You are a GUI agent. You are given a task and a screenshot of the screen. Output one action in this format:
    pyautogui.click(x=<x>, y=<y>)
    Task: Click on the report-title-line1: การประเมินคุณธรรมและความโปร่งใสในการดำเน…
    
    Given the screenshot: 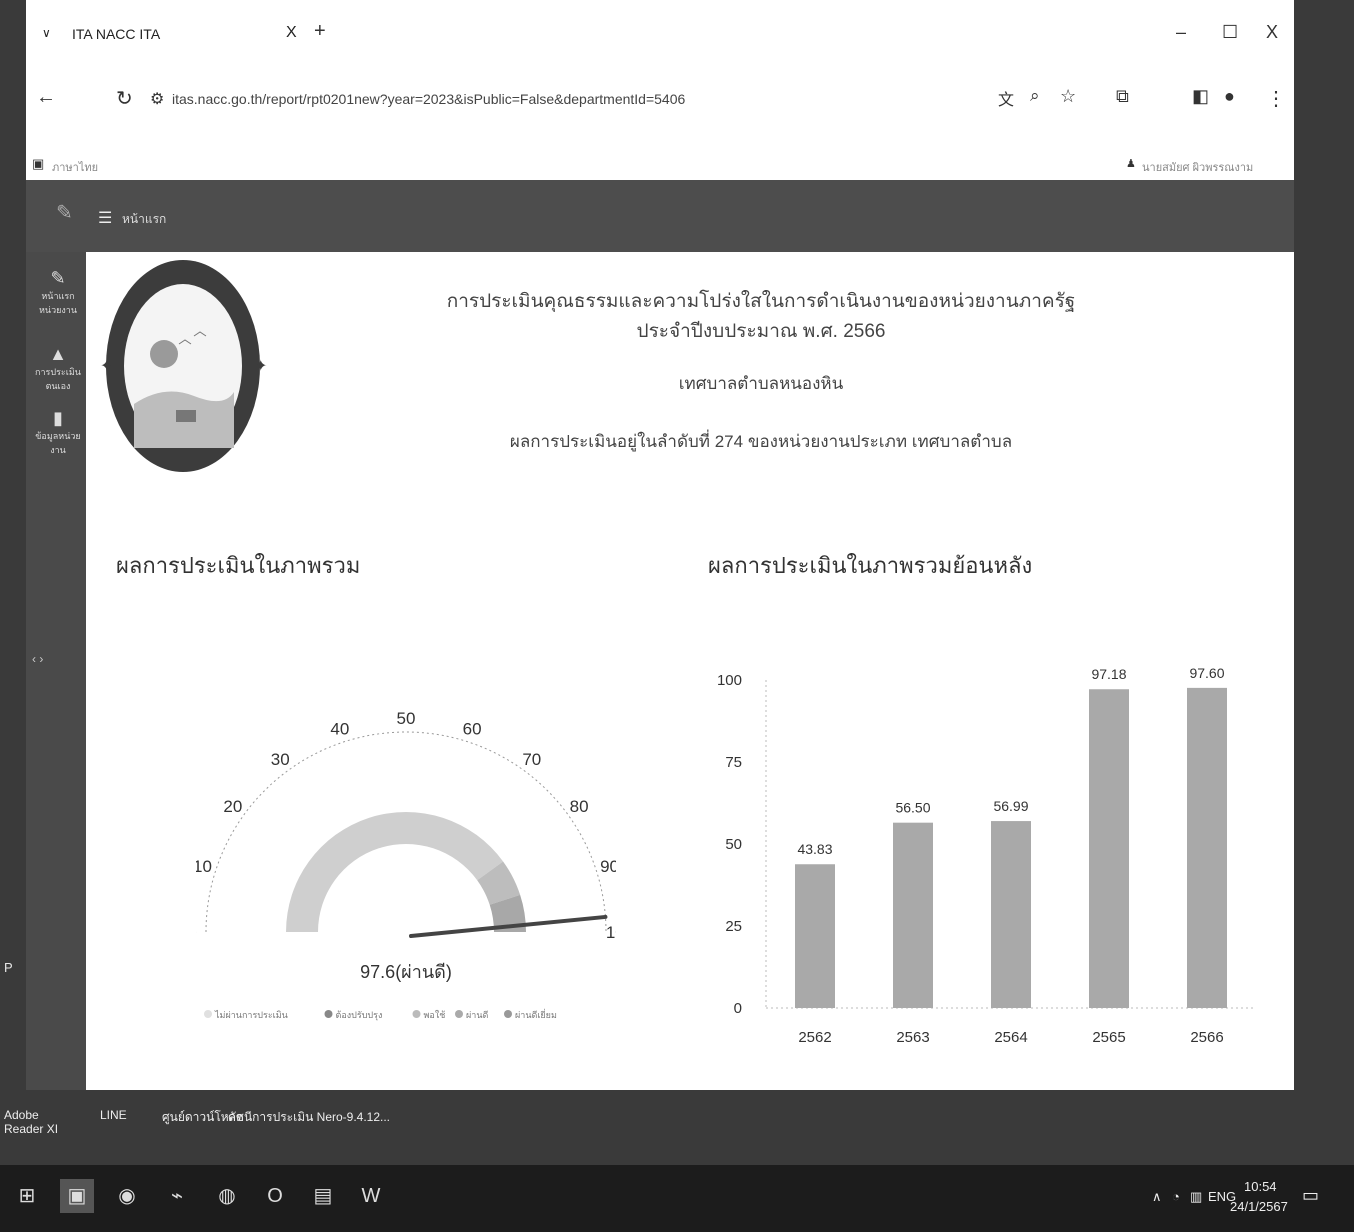 What is the action you would take?
    pyautogui.click(x=761, y=301)
    